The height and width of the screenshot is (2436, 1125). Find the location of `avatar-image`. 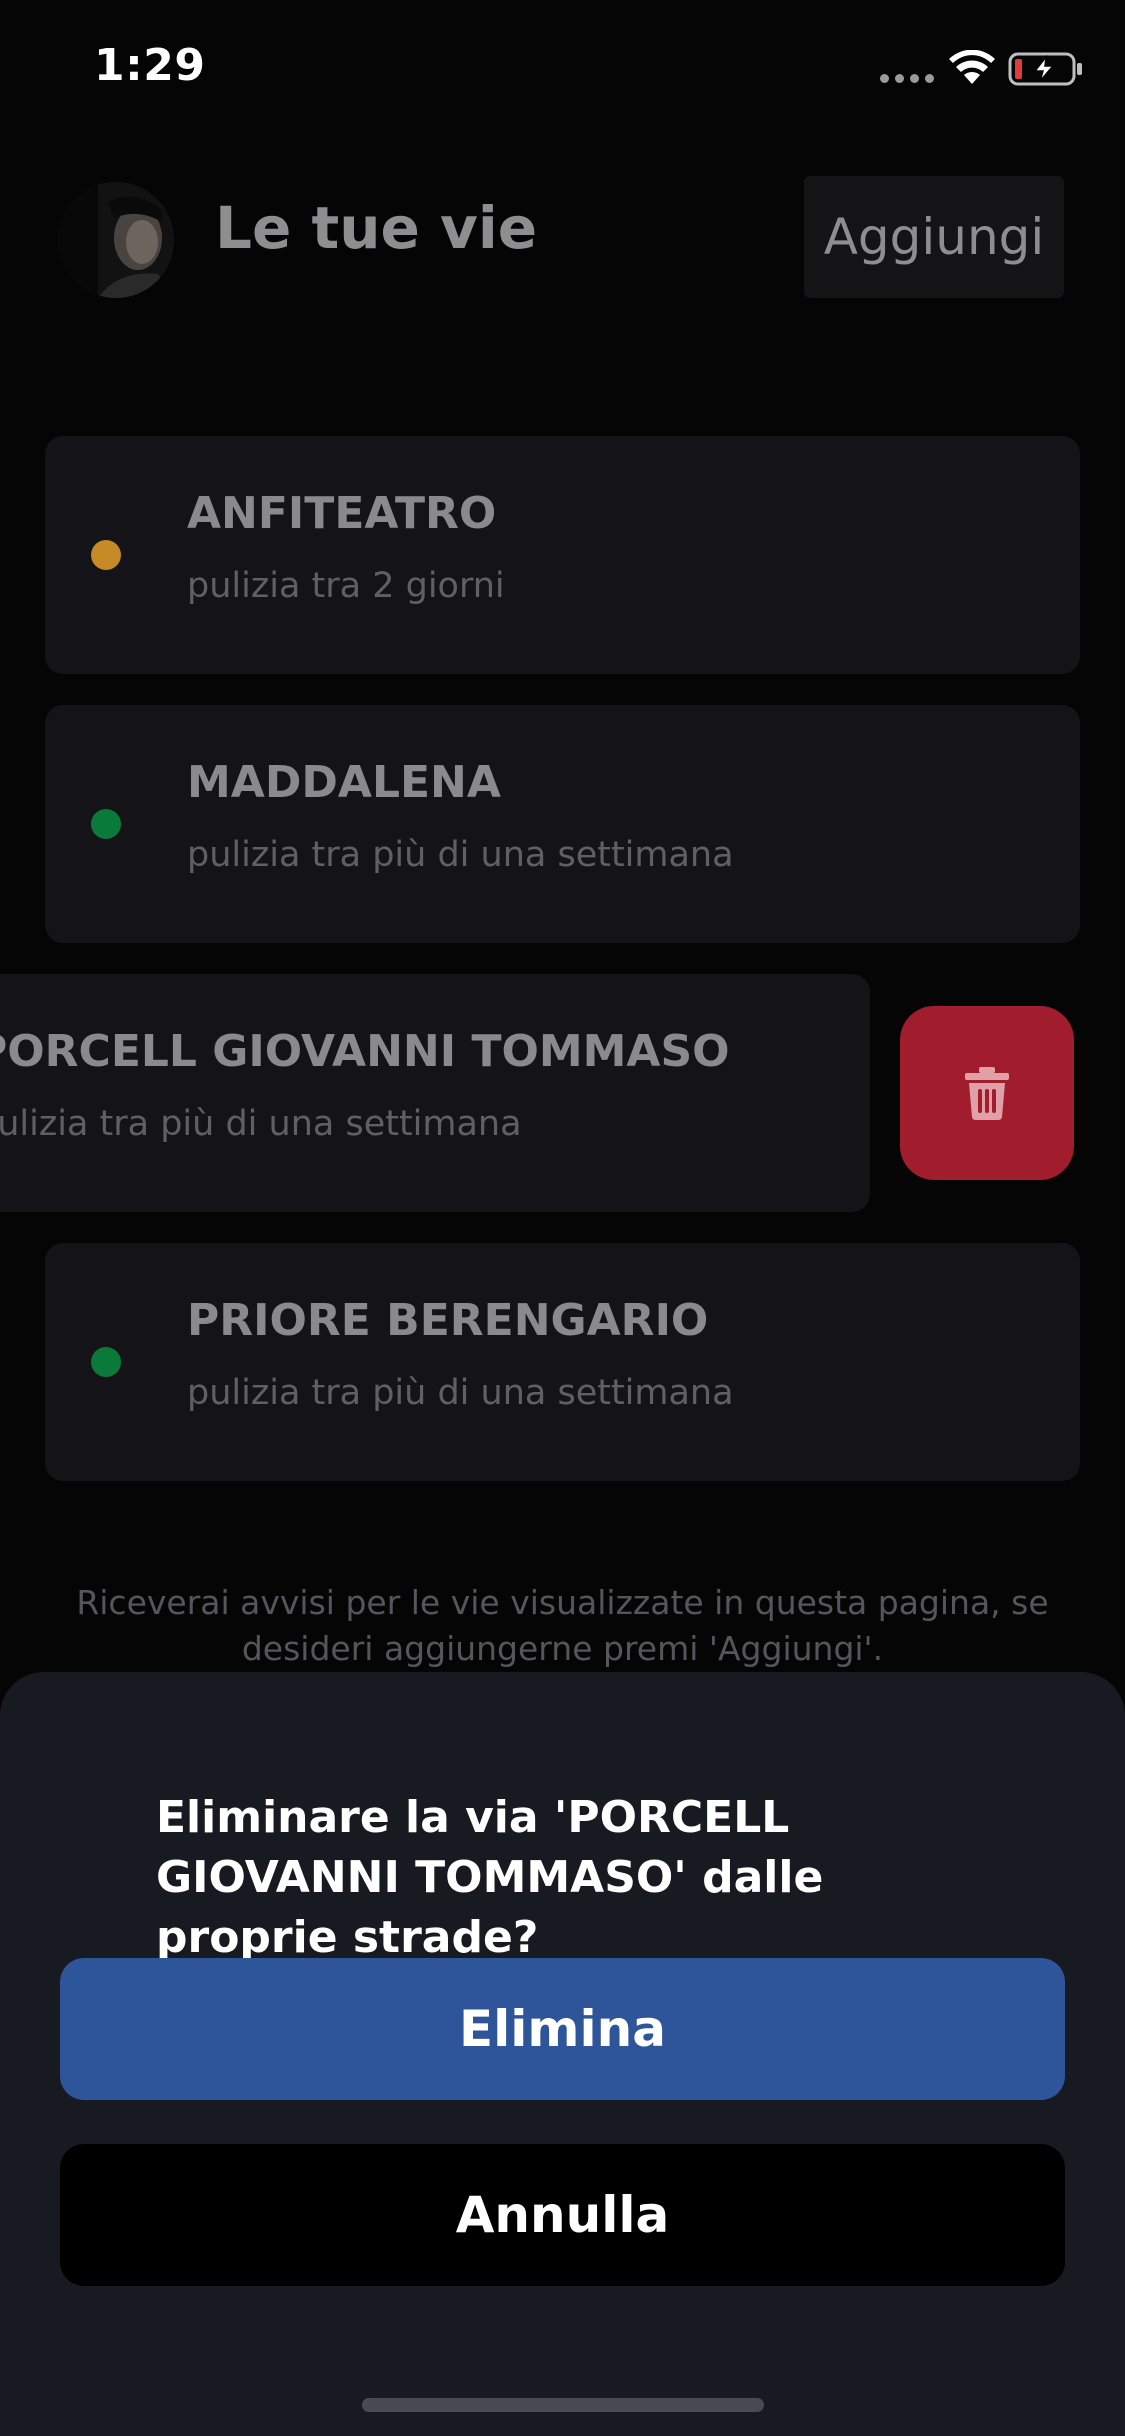

avatar-image is located at coordinates (116, 240).